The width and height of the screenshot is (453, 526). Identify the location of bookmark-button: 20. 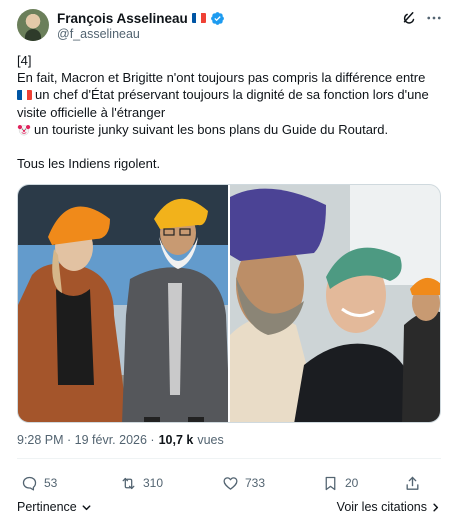
(340, 483).